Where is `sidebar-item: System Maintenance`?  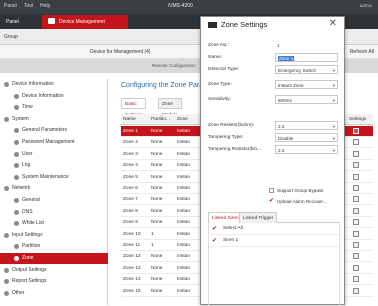 sidebar-item: System Maintenance is located at coordinates (54, 177).